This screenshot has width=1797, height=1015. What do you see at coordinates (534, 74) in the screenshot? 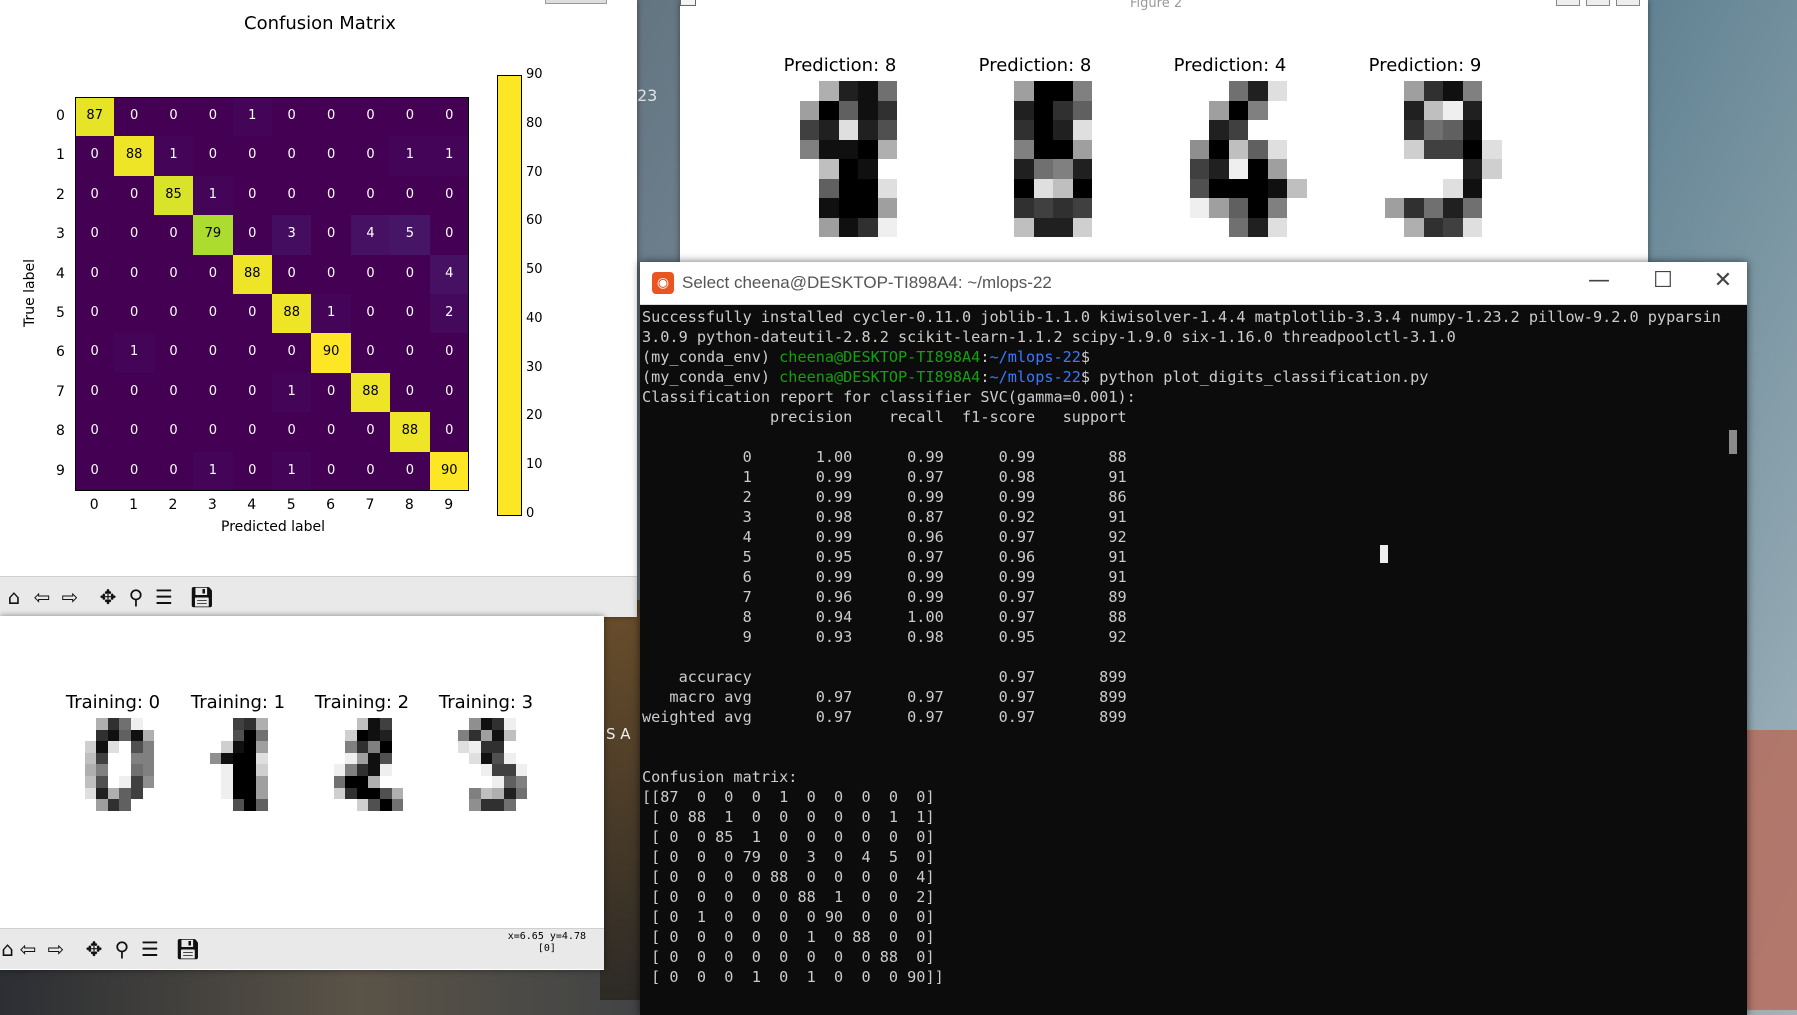
I see `colorbar-tick-label: 90` at bounding box center [534, 74].